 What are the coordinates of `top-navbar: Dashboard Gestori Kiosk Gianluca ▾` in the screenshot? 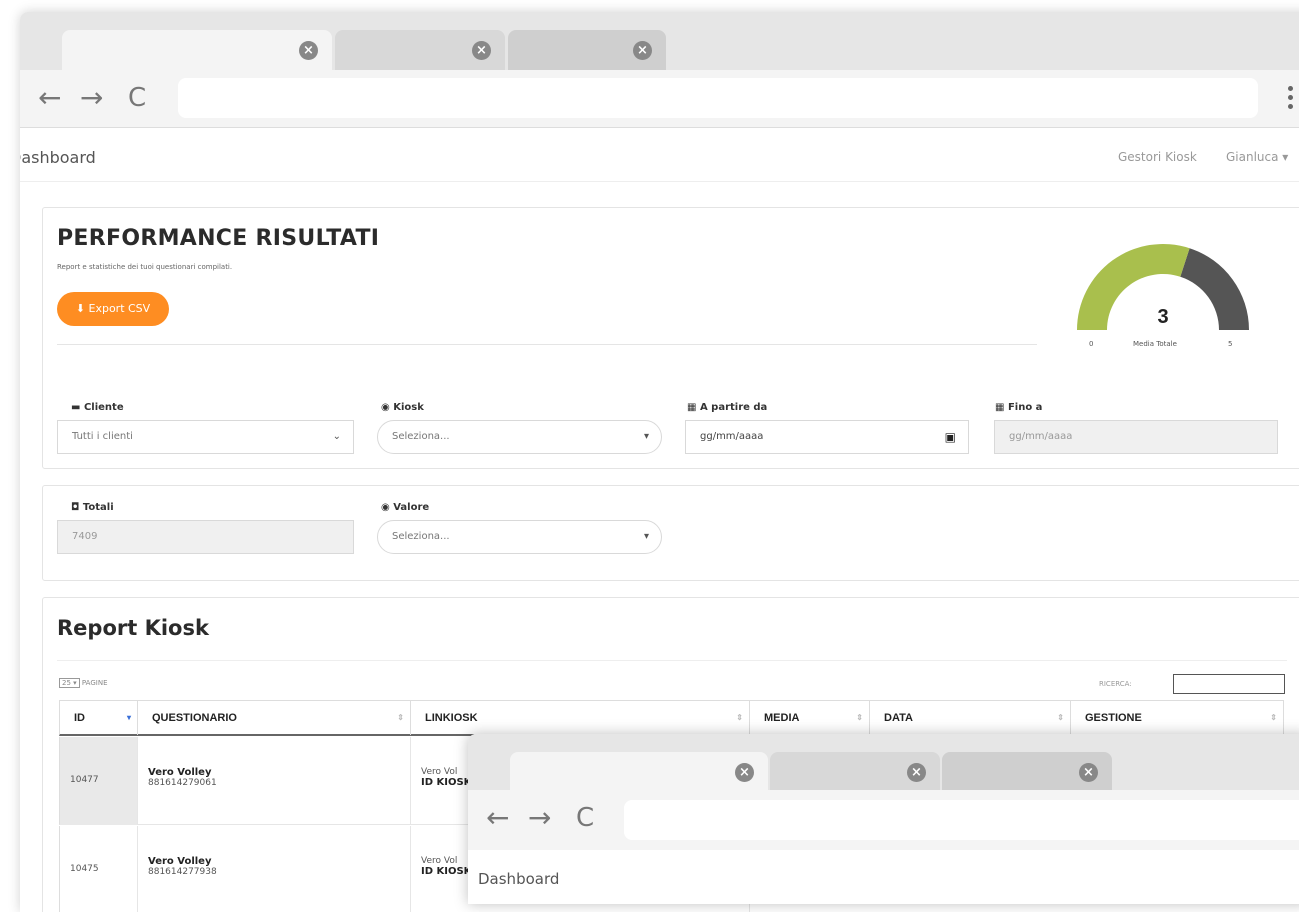 It's located at (659, 155).